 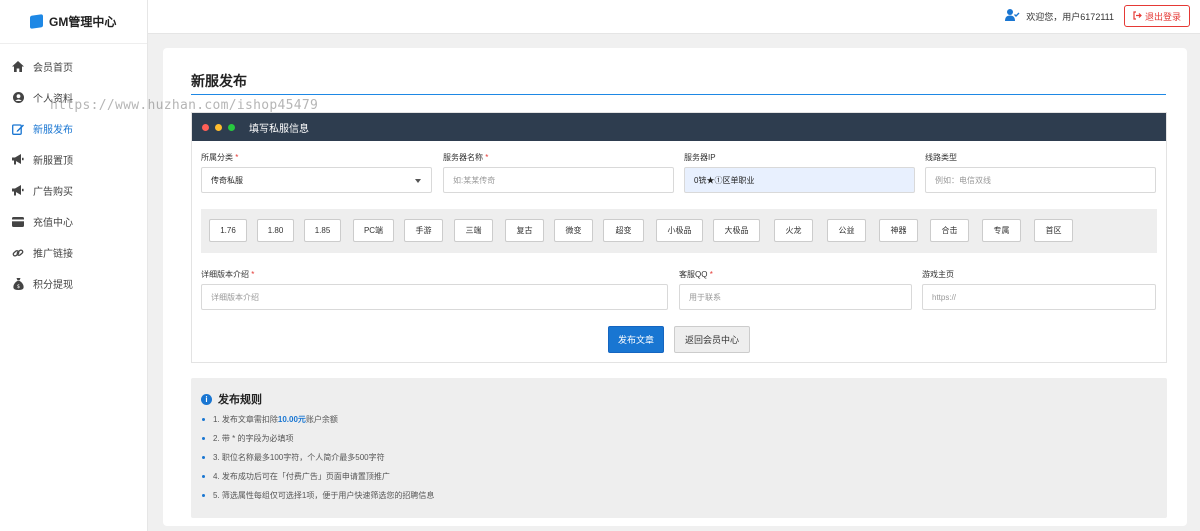 I want to click on page-title: 新服发布, so click(x=219, y=81).